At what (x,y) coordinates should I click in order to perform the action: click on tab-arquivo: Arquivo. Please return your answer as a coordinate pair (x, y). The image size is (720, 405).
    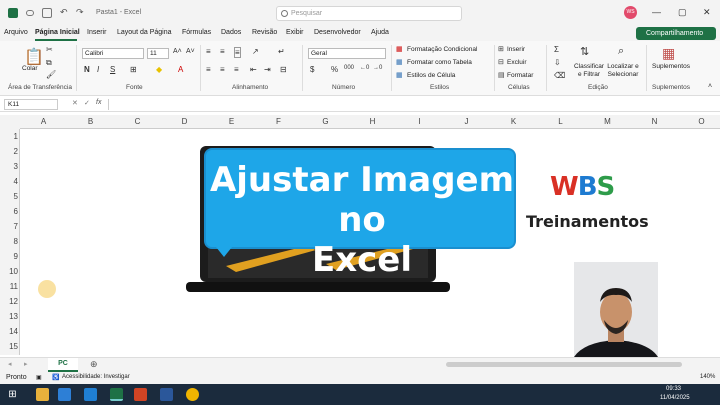
    Looking at the image, I should click on (16, 32).